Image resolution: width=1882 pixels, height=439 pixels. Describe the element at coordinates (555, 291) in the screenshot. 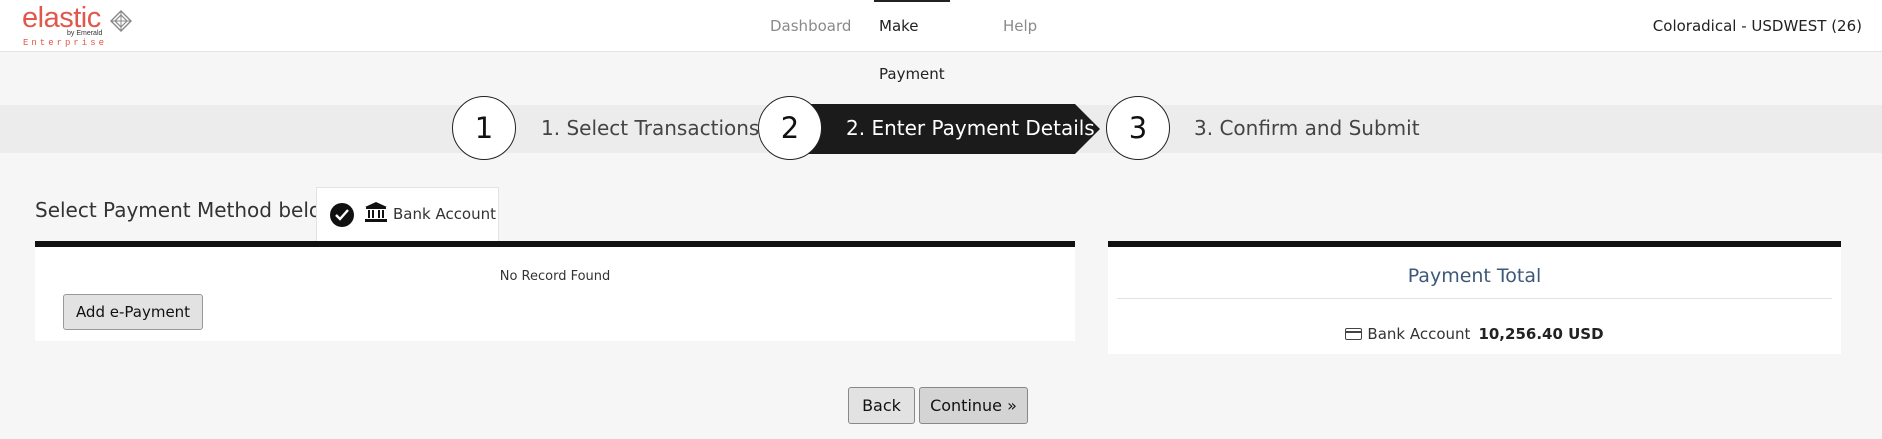

I see `payment-records-panel: No Record Found Add e-Payment` at that location.